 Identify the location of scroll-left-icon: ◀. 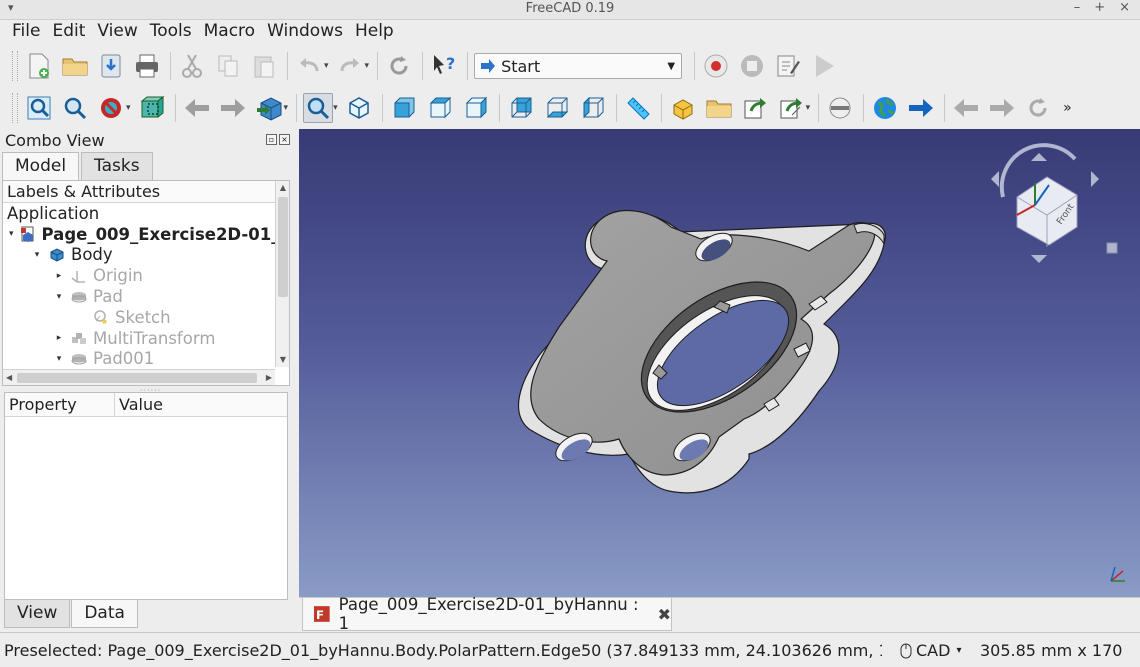
(9, 378).